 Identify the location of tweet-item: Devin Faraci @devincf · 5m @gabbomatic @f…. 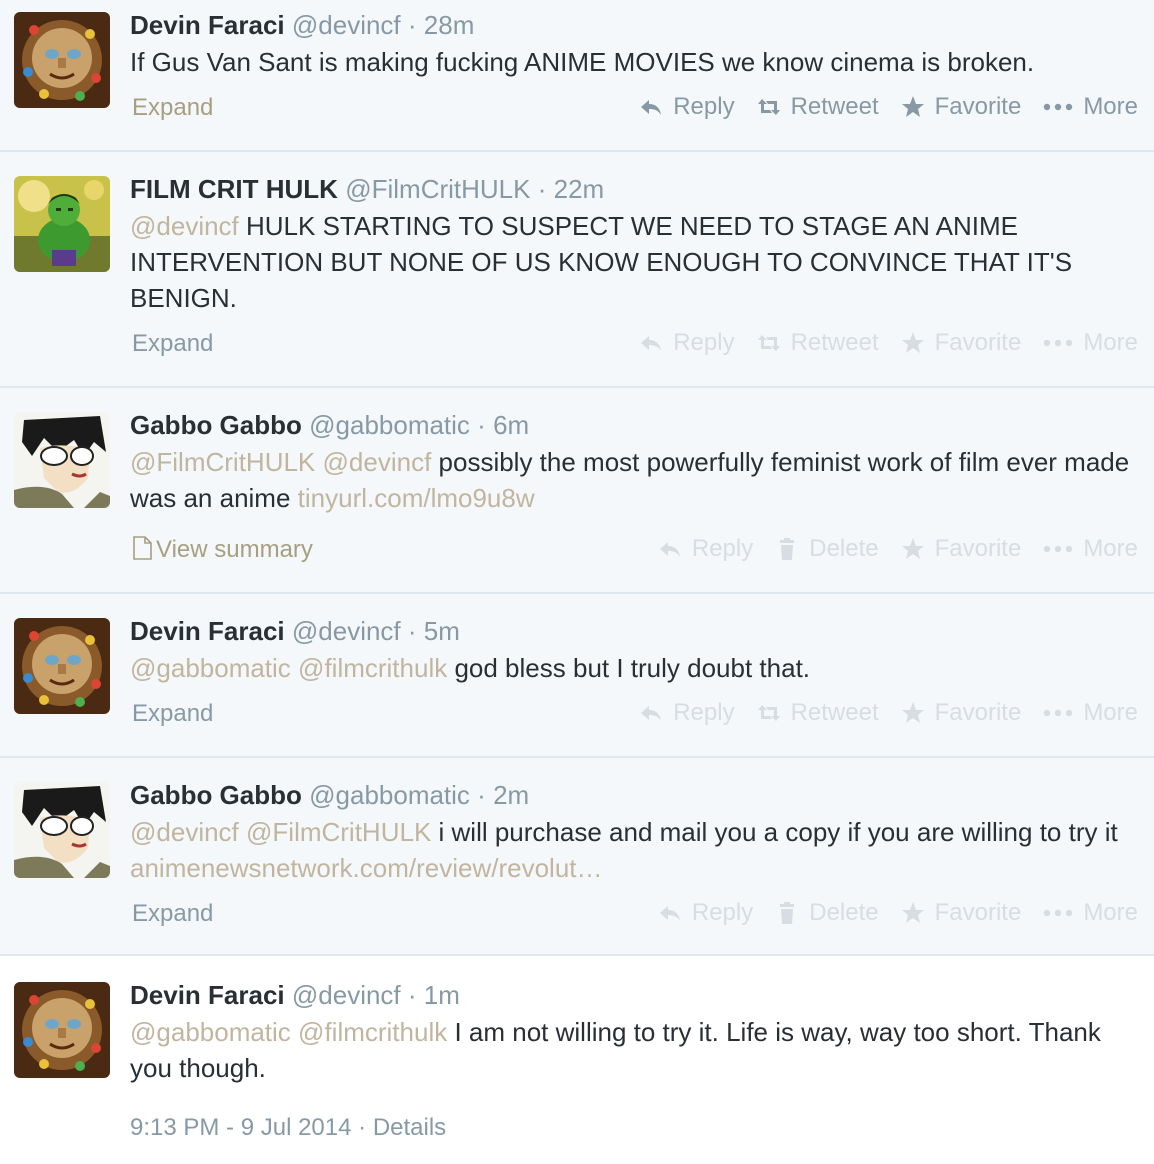
(577, 676).